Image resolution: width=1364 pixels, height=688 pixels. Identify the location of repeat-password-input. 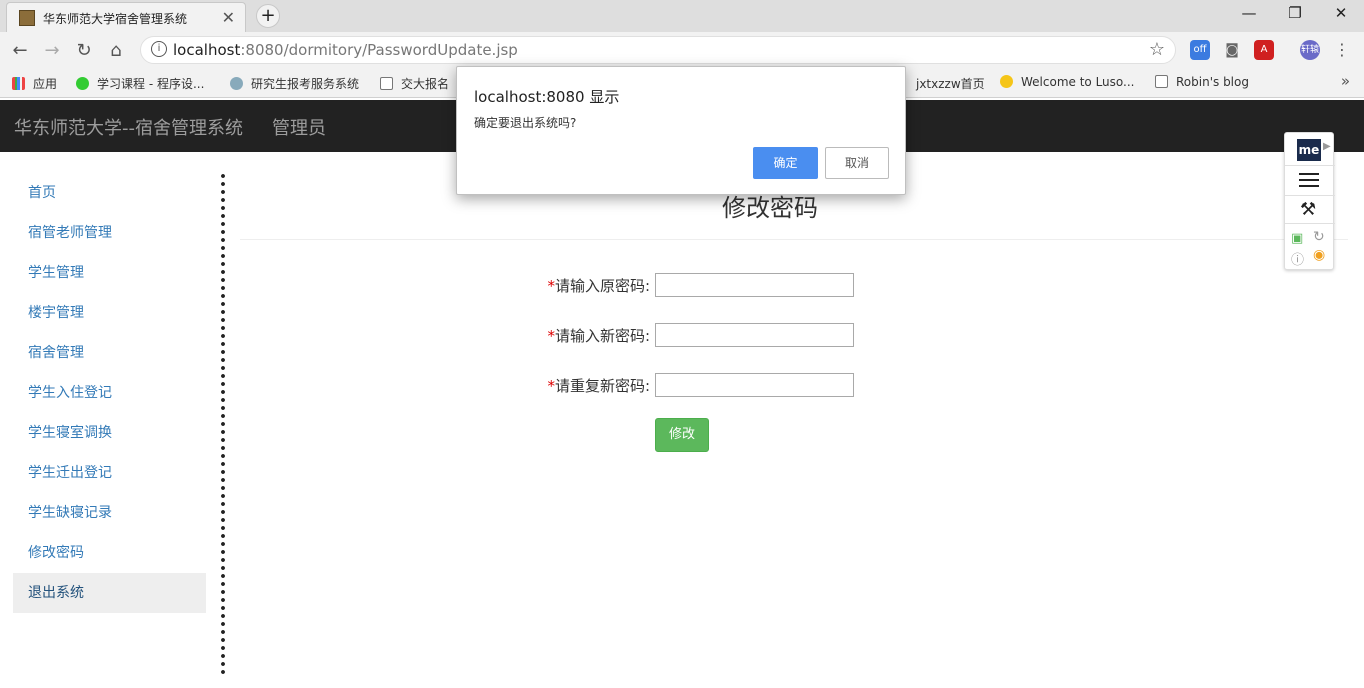
(754, 385).